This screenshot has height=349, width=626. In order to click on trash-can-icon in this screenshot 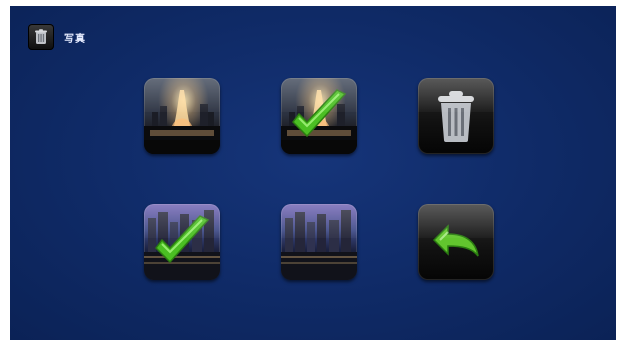, I will do `click(456, 116)`.